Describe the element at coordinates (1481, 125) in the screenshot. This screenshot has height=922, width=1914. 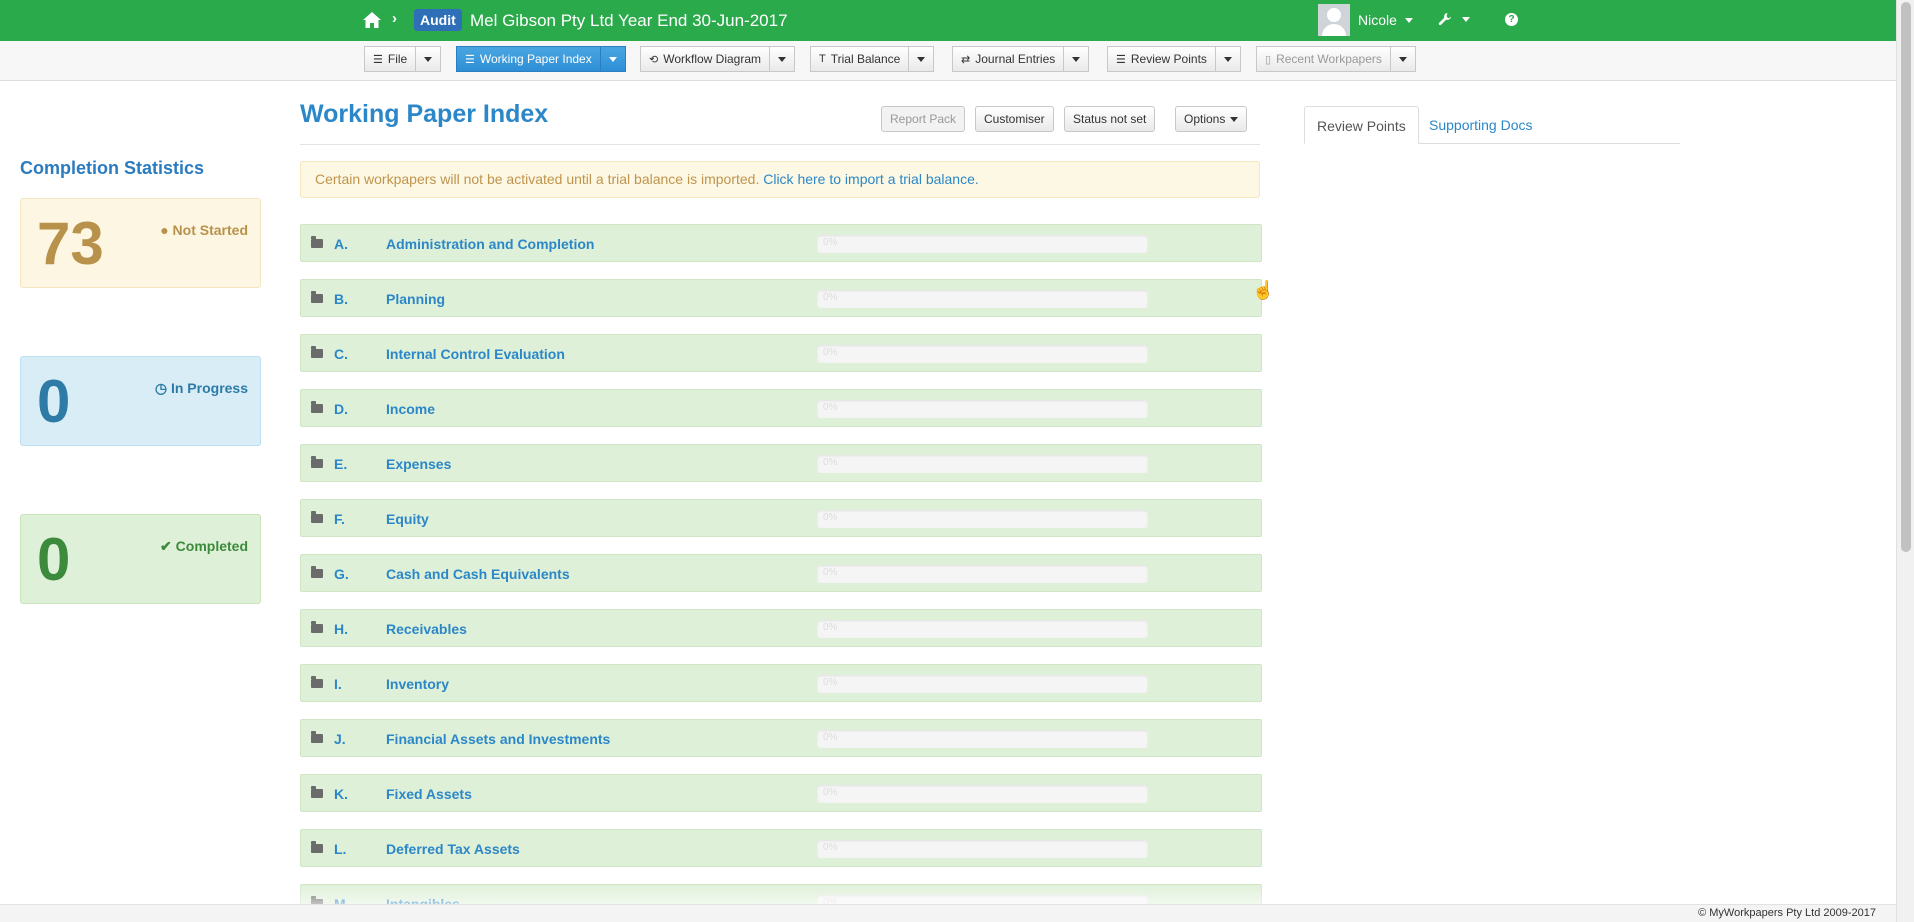
I see `tab-supporting-docs: Supporting Docs` at that location.